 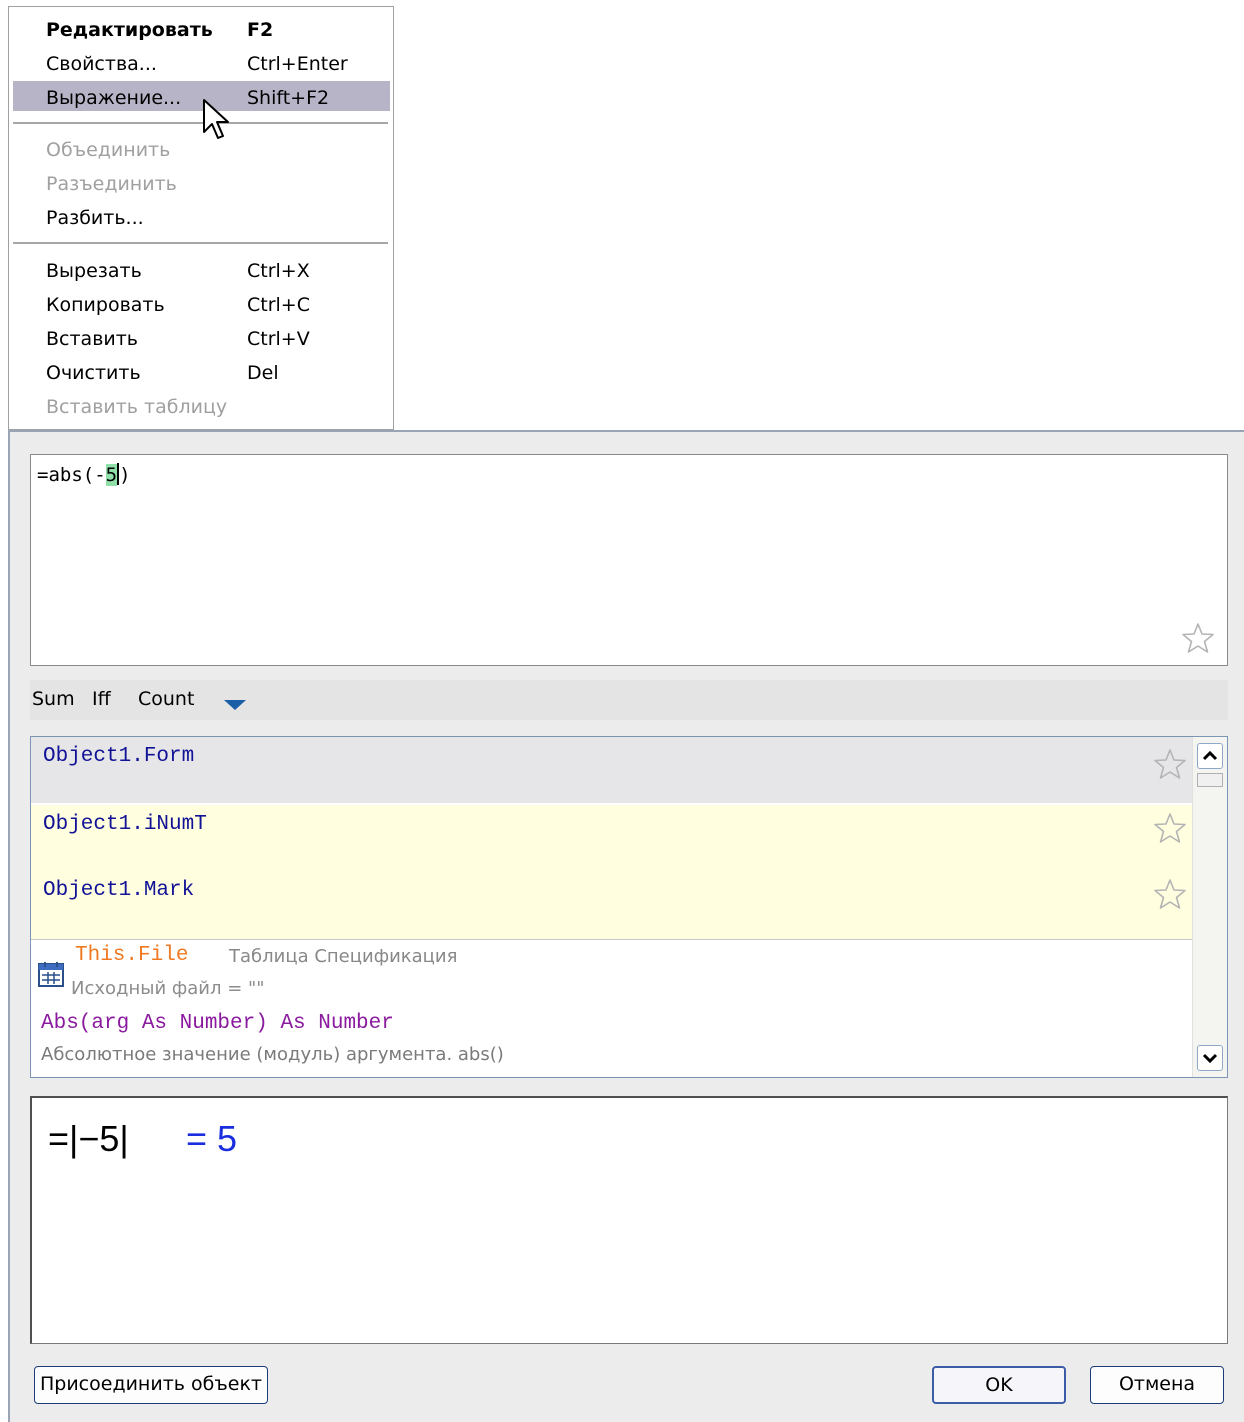 What do you see at coordinates (108, 150) in the screenshot?
I see `menu-item-label: Объединить` at bounding box center [108, 150].